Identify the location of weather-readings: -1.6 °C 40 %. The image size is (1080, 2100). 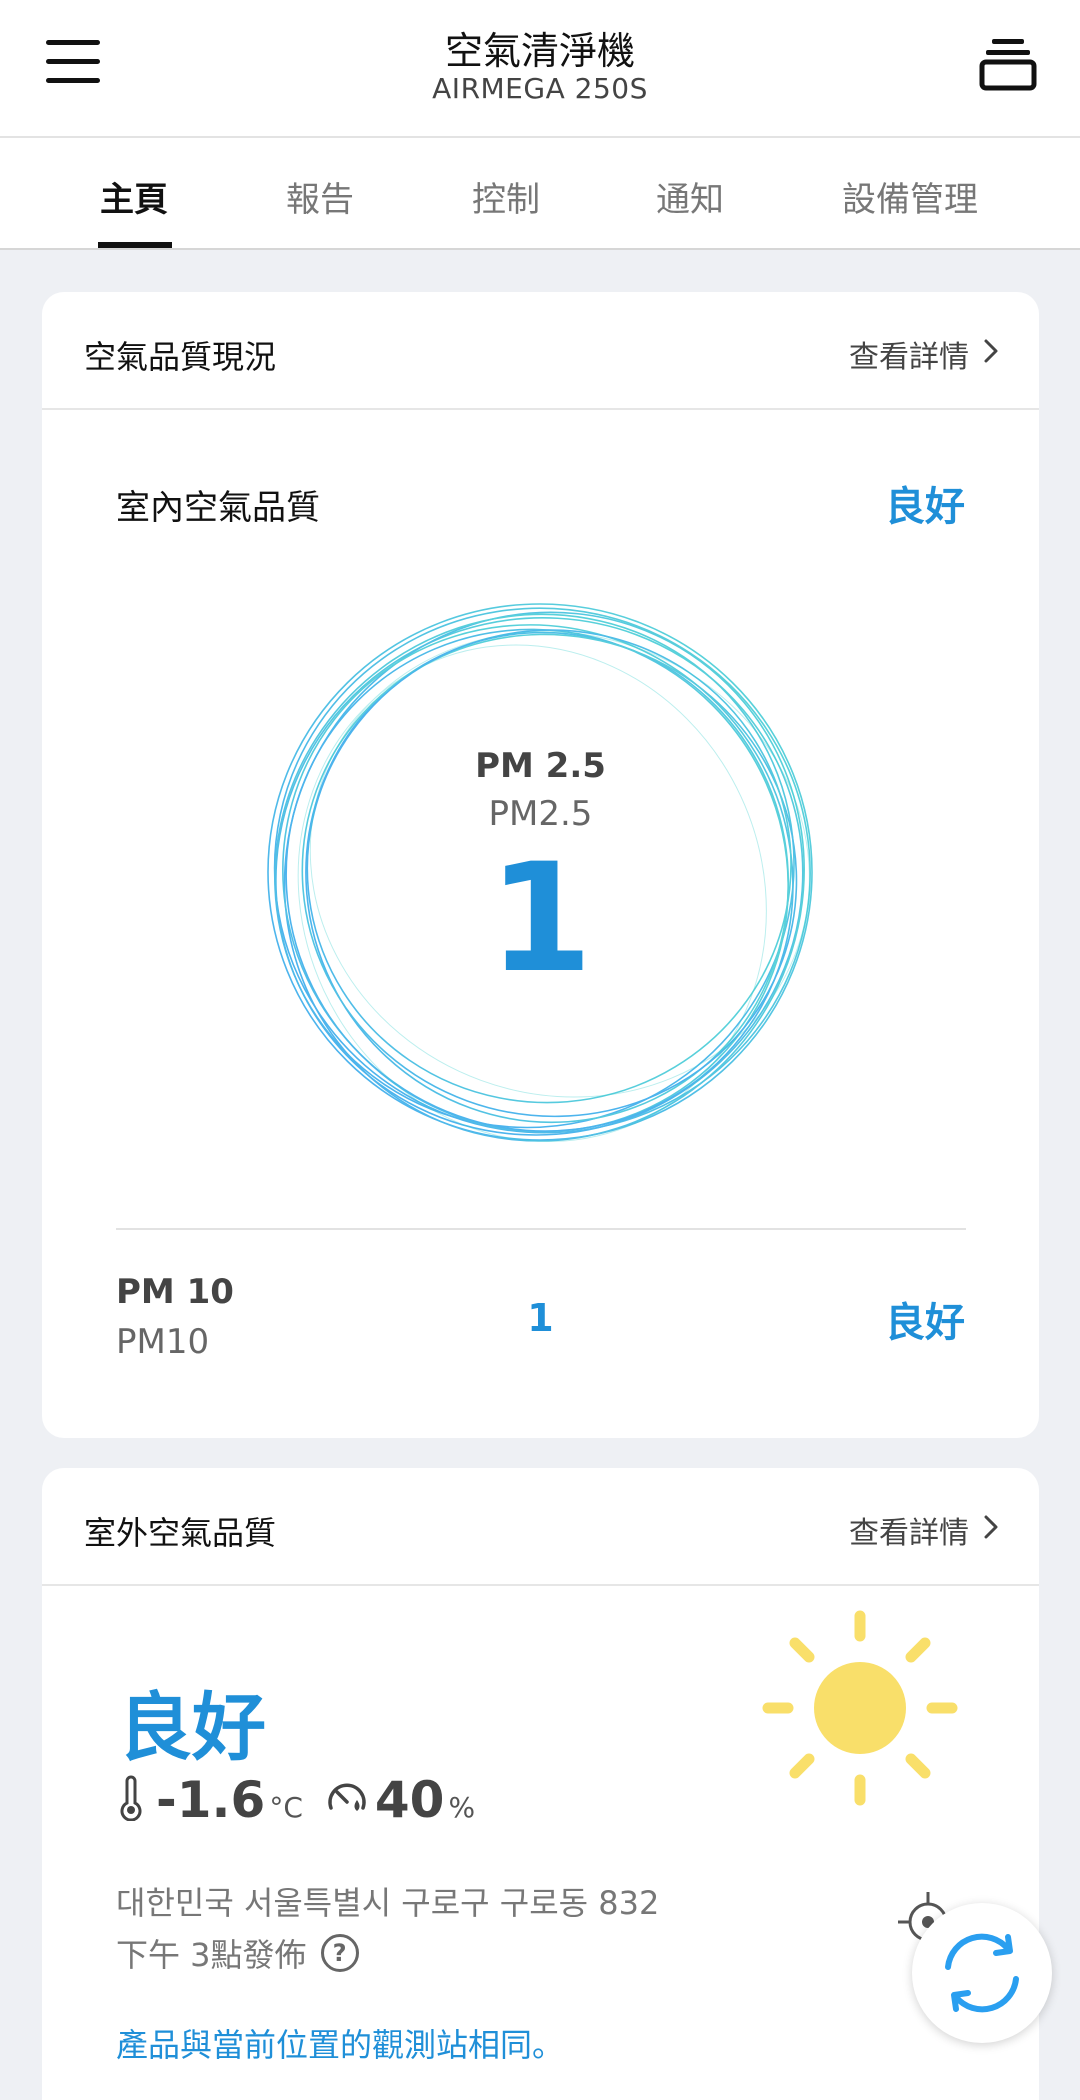
(295, 1800).